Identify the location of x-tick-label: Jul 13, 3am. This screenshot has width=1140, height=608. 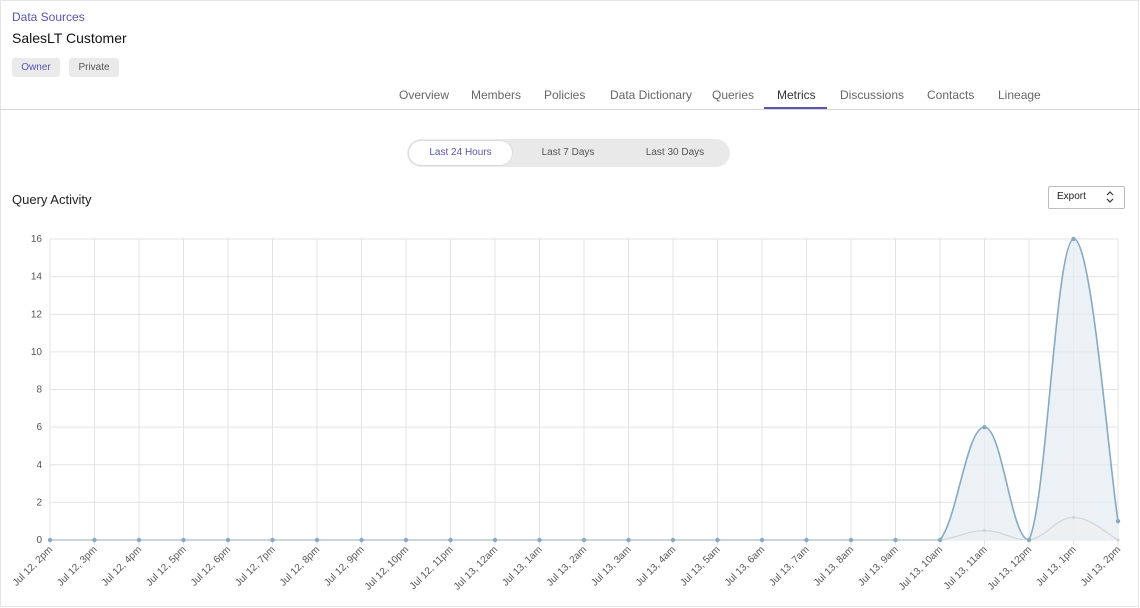
(611, 566).